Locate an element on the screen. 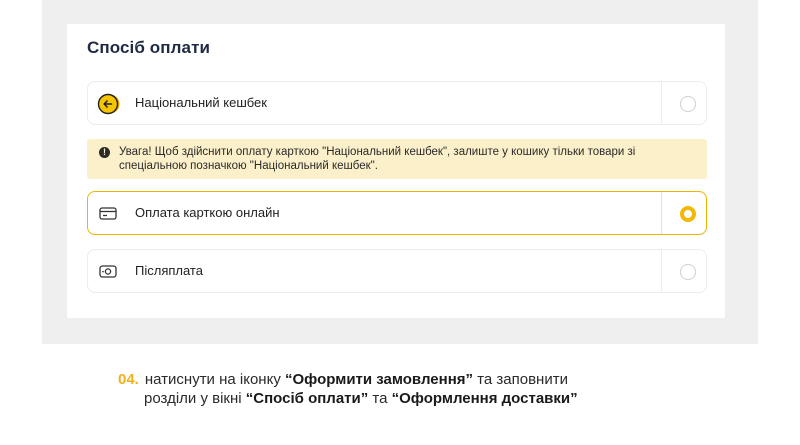 Image resolution: width=800 pixels, height=445 pixels. instruction-part: натиснути на іконку is located at coordinates (214, 379).